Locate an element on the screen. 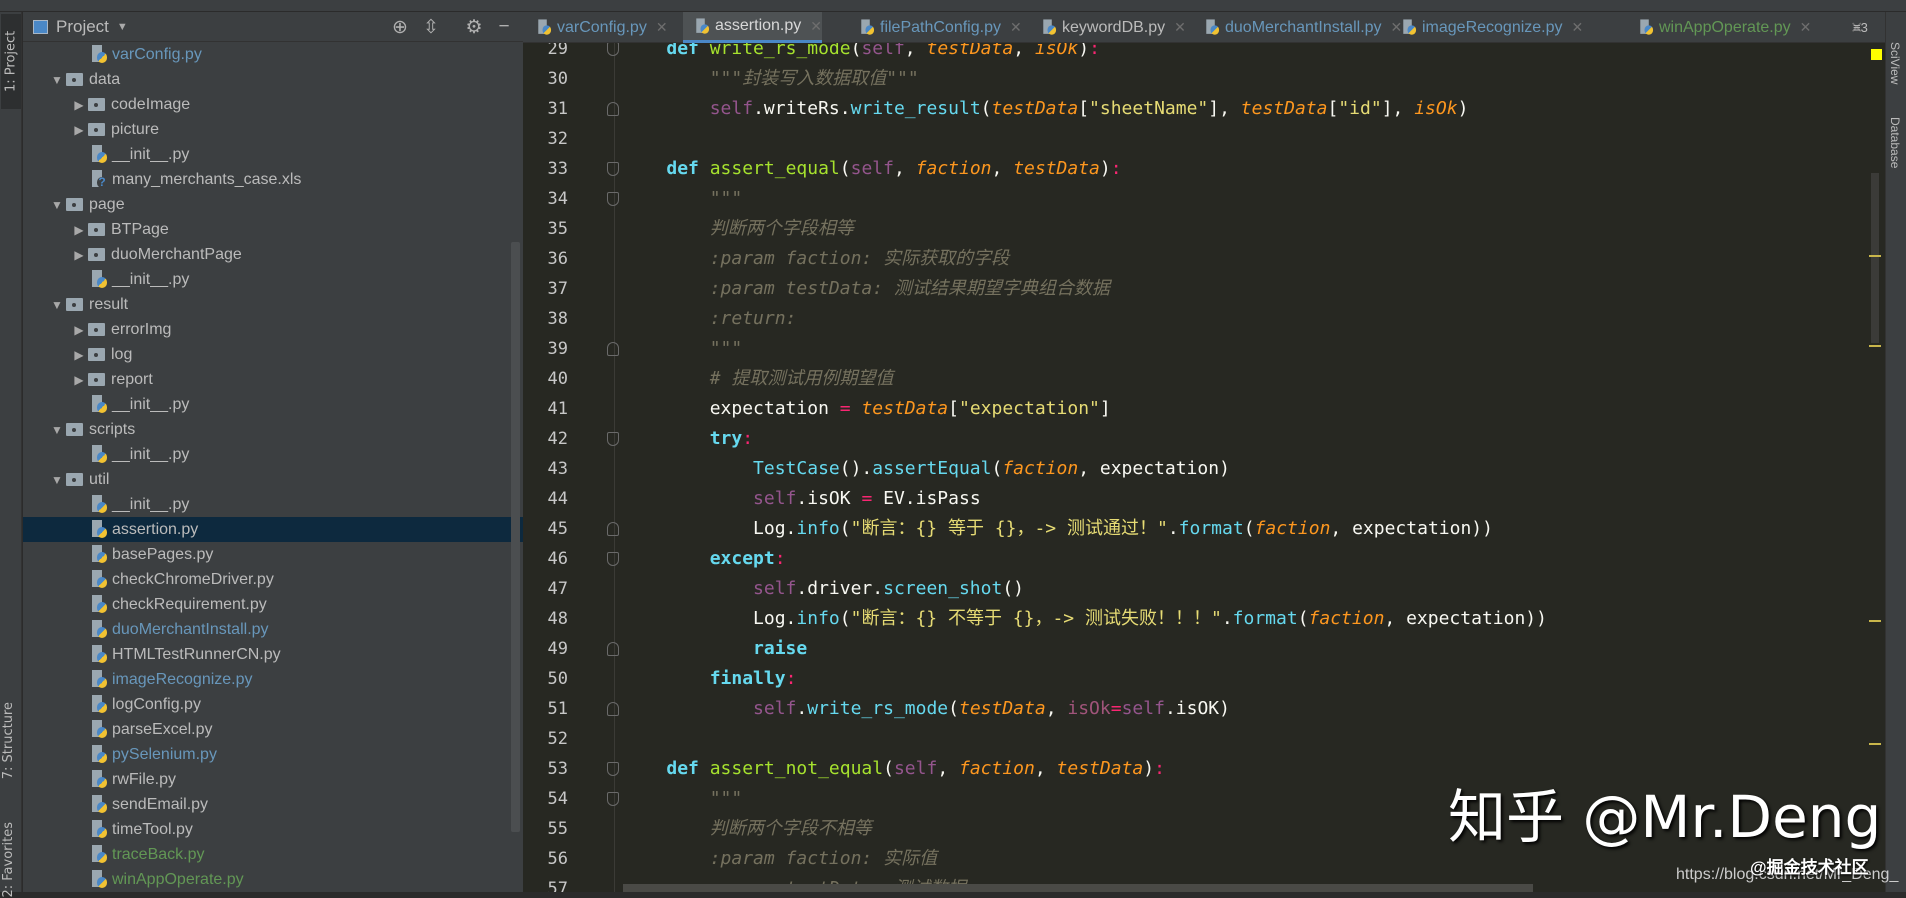 The image size is (1906, 898). tree-item: winAppOperate.py is located at coordinates (273, 879).